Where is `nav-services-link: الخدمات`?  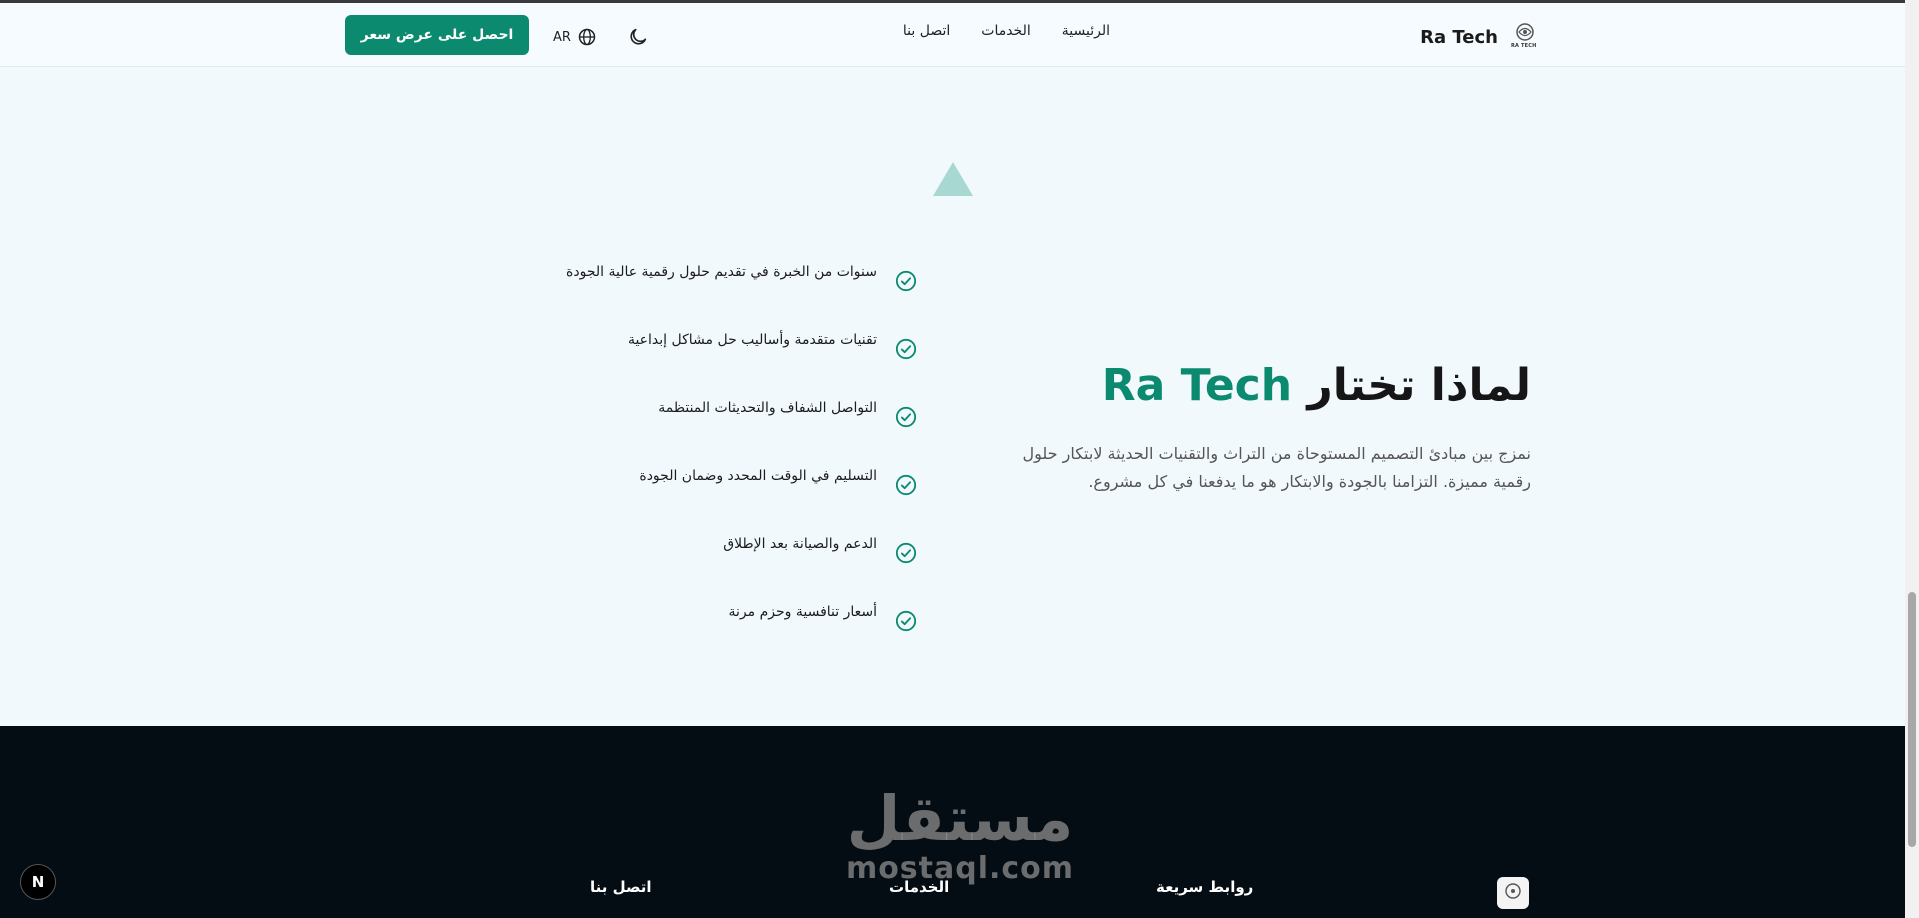 nav-services-link: الخدمات is located at coordinates (1006, 31).